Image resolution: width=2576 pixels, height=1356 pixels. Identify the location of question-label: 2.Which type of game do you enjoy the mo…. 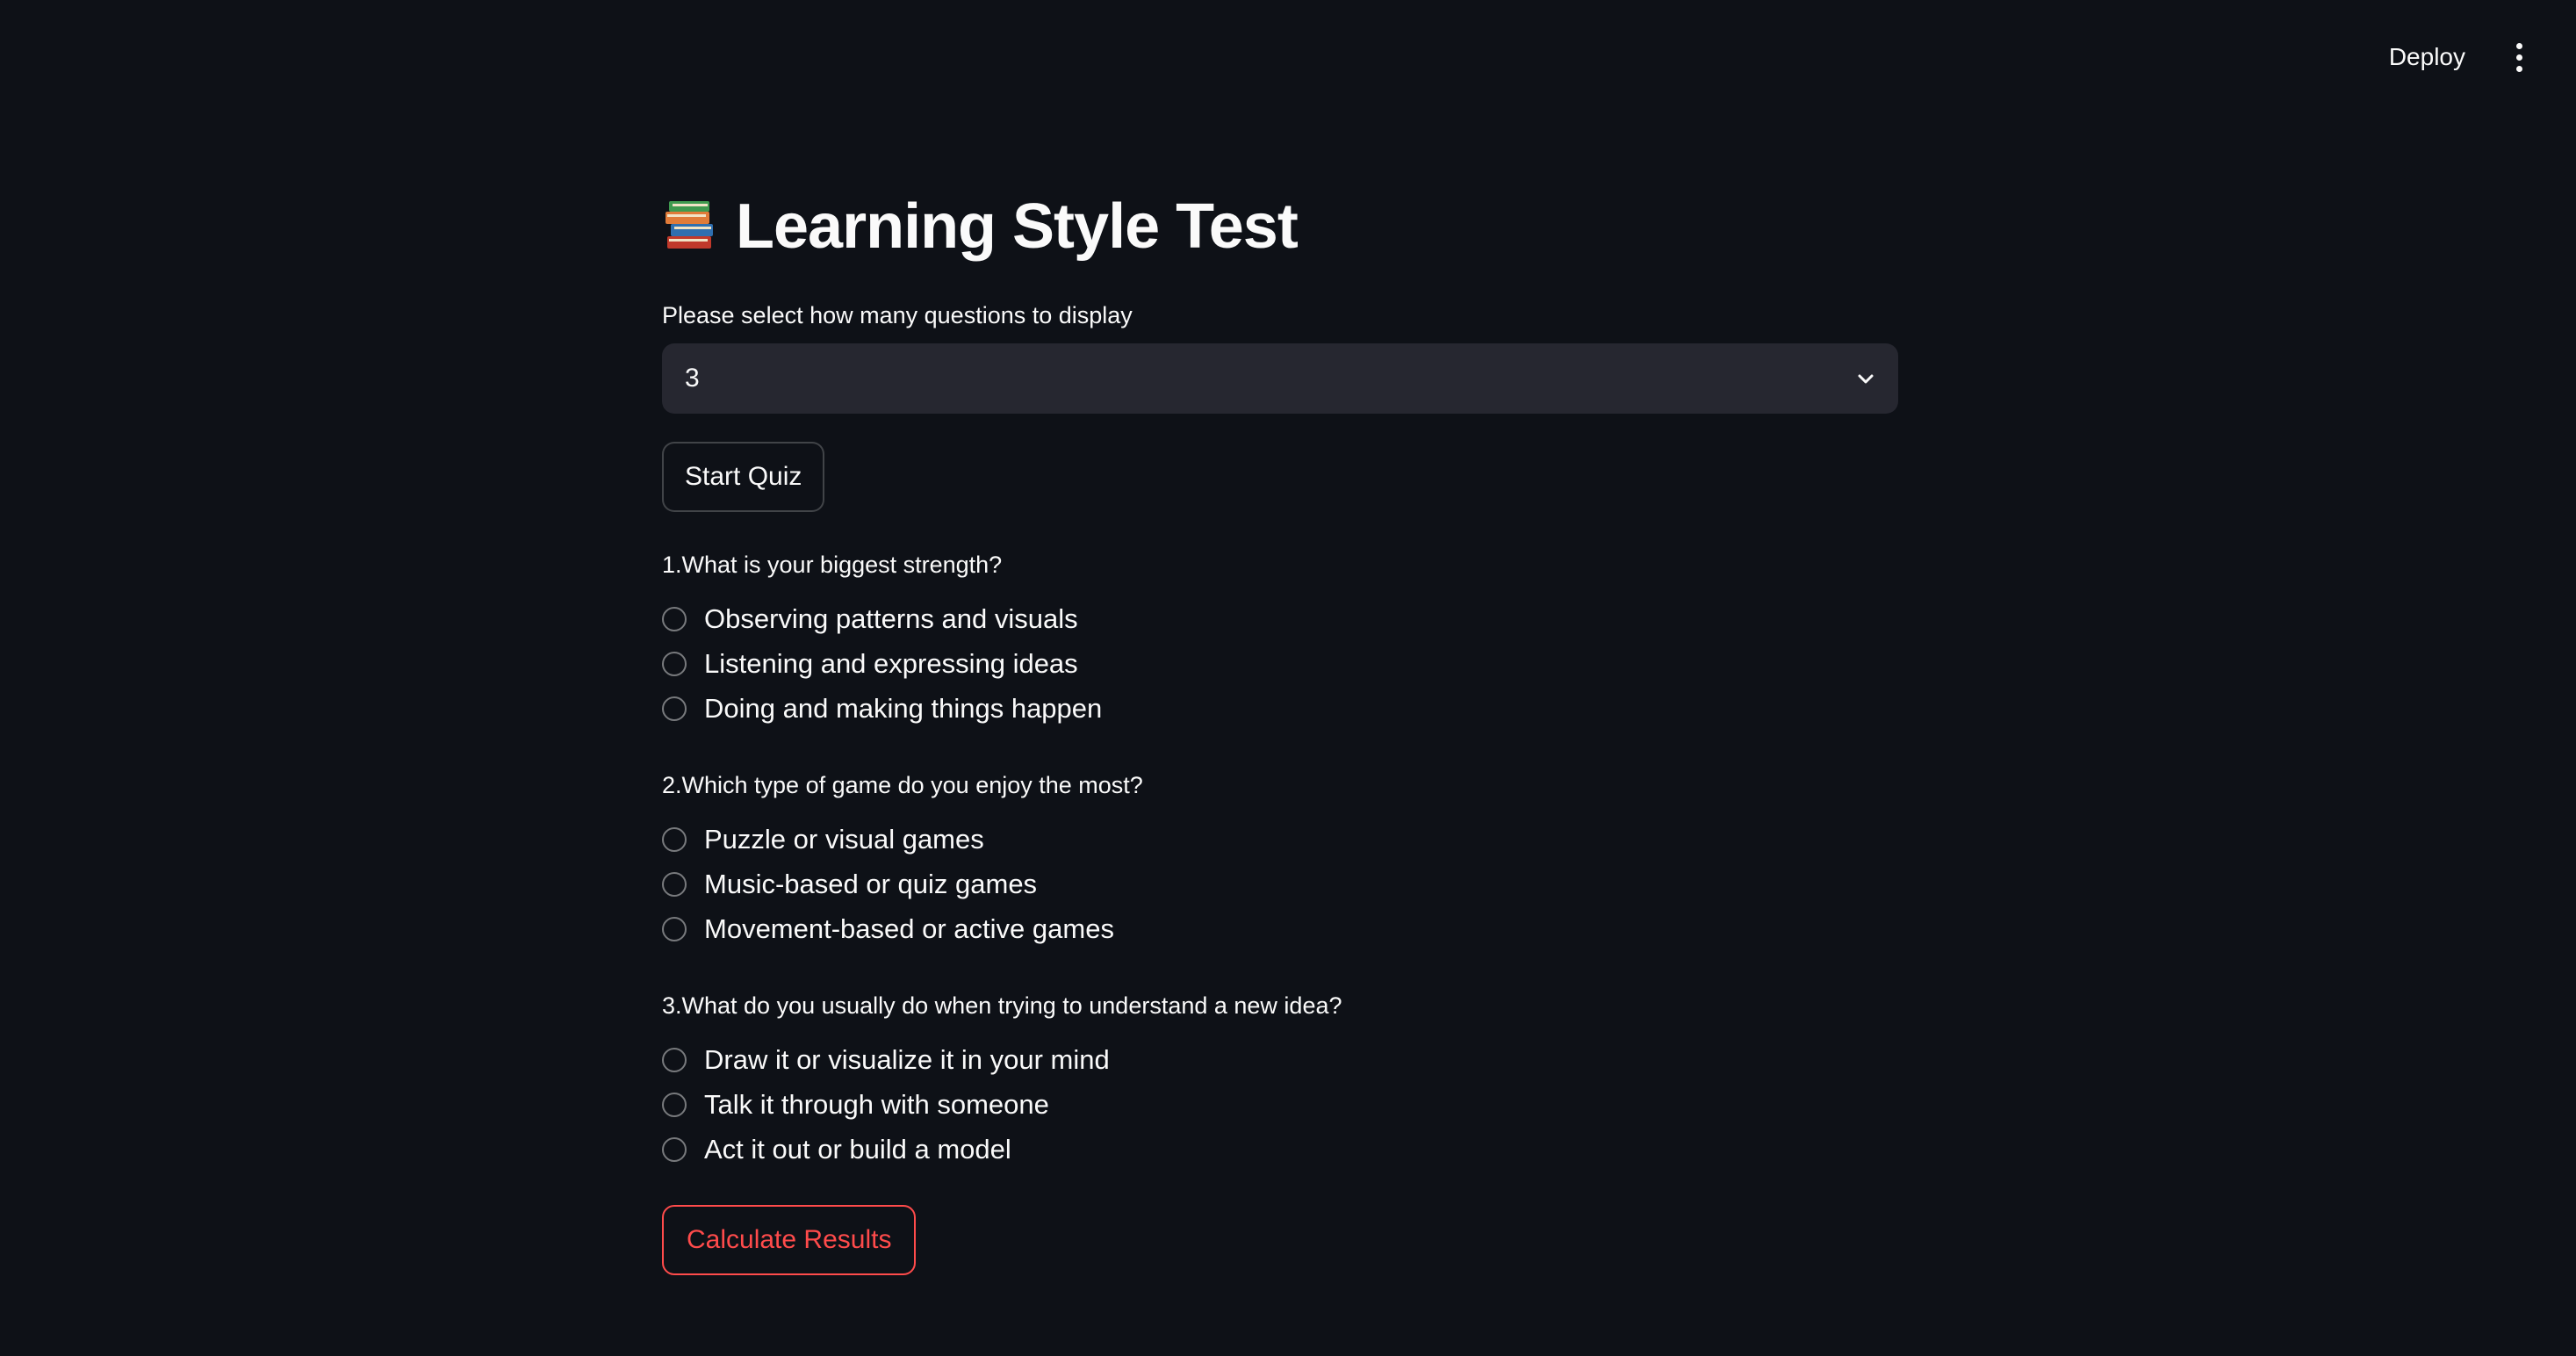
(902, 785).